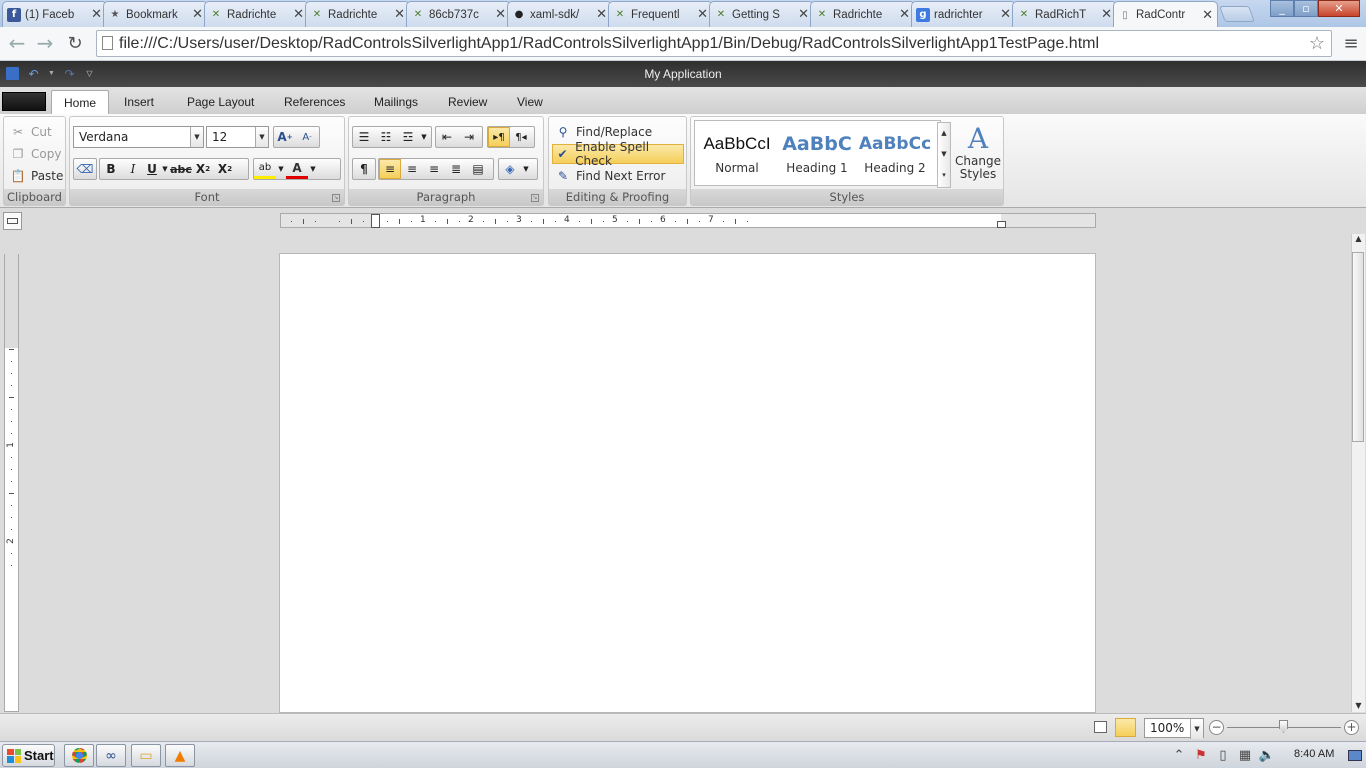 Image resolution: width=1366 pixels, height=768 pixels. Describe the element at coordinates (1223, 755) in the screenshot. I see `device-icon: ▯` at that location.